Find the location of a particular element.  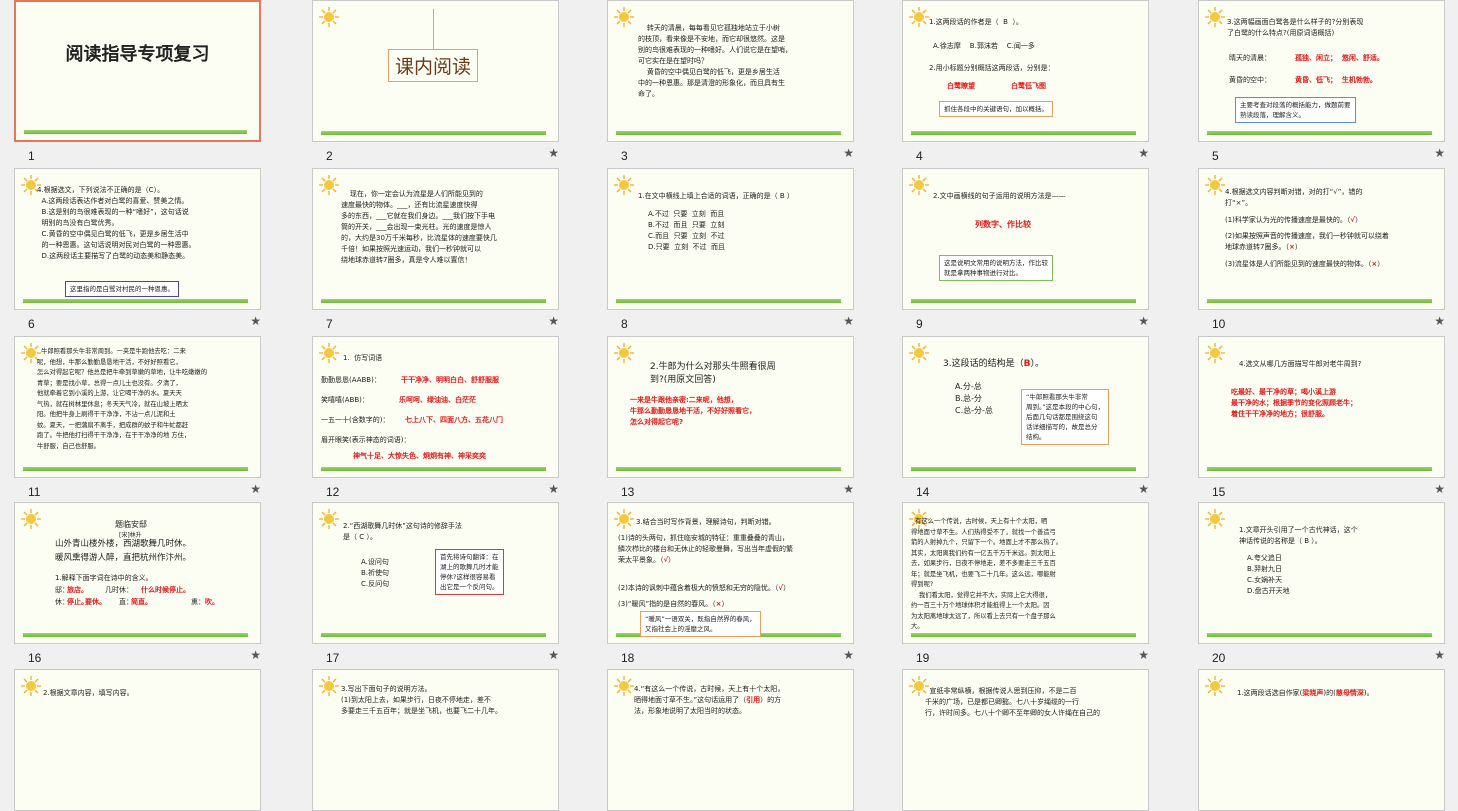

slide-canvas: 阅读指导专项复习 is located at coordinates (137, 71).